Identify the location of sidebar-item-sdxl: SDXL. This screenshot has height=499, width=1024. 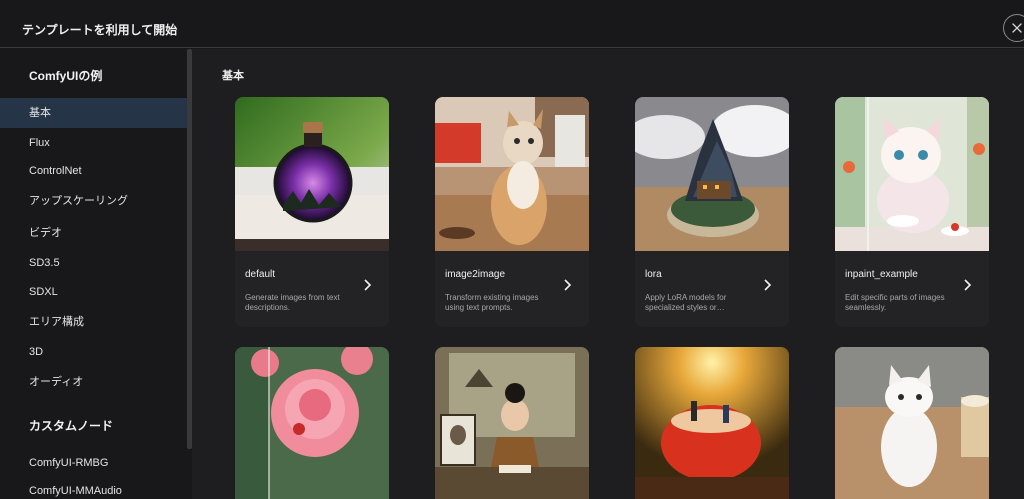
(93, 292).